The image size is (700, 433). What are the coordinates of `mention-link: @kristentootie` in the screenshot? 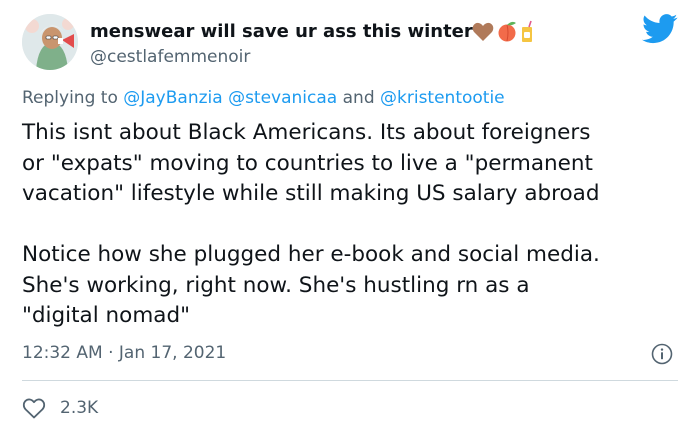 It's located at (442, 98).